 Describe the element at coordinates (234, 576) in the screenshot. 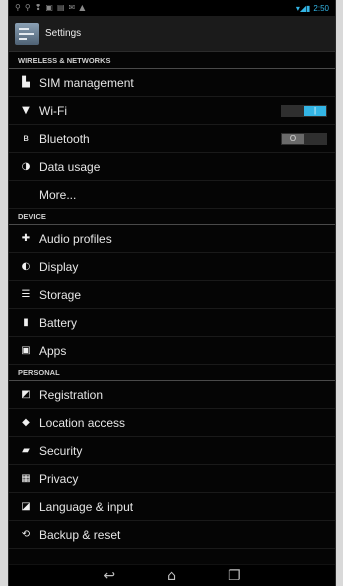

I see `recent-apps-icon: ❐` at that location.